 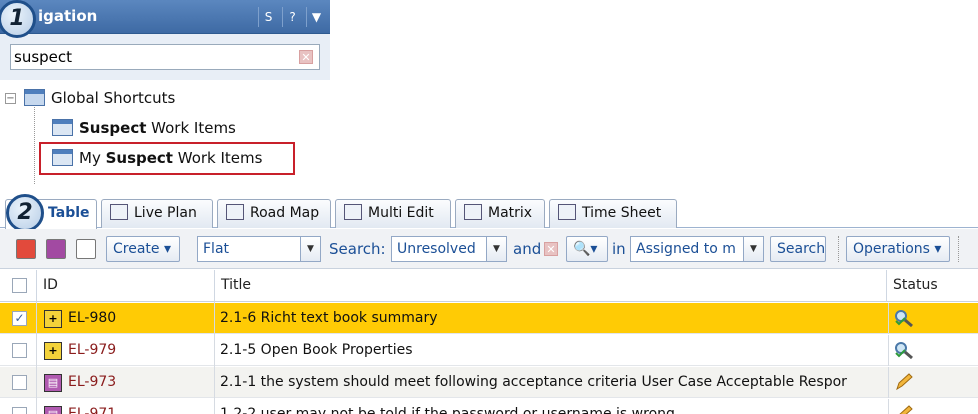 I want to click on navigation-title: igation, so click(x=68, y=16).